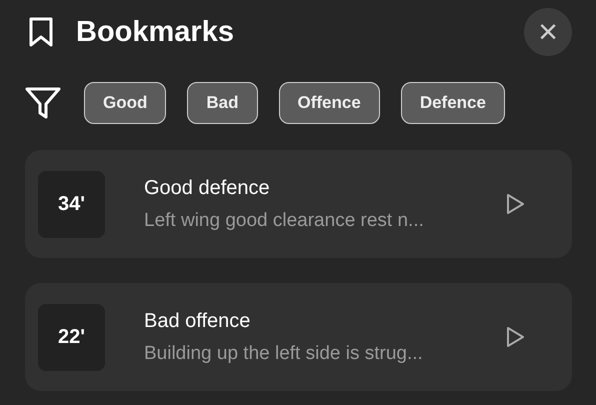  I want to click on filter-chip: Bad, so click(222, 103).